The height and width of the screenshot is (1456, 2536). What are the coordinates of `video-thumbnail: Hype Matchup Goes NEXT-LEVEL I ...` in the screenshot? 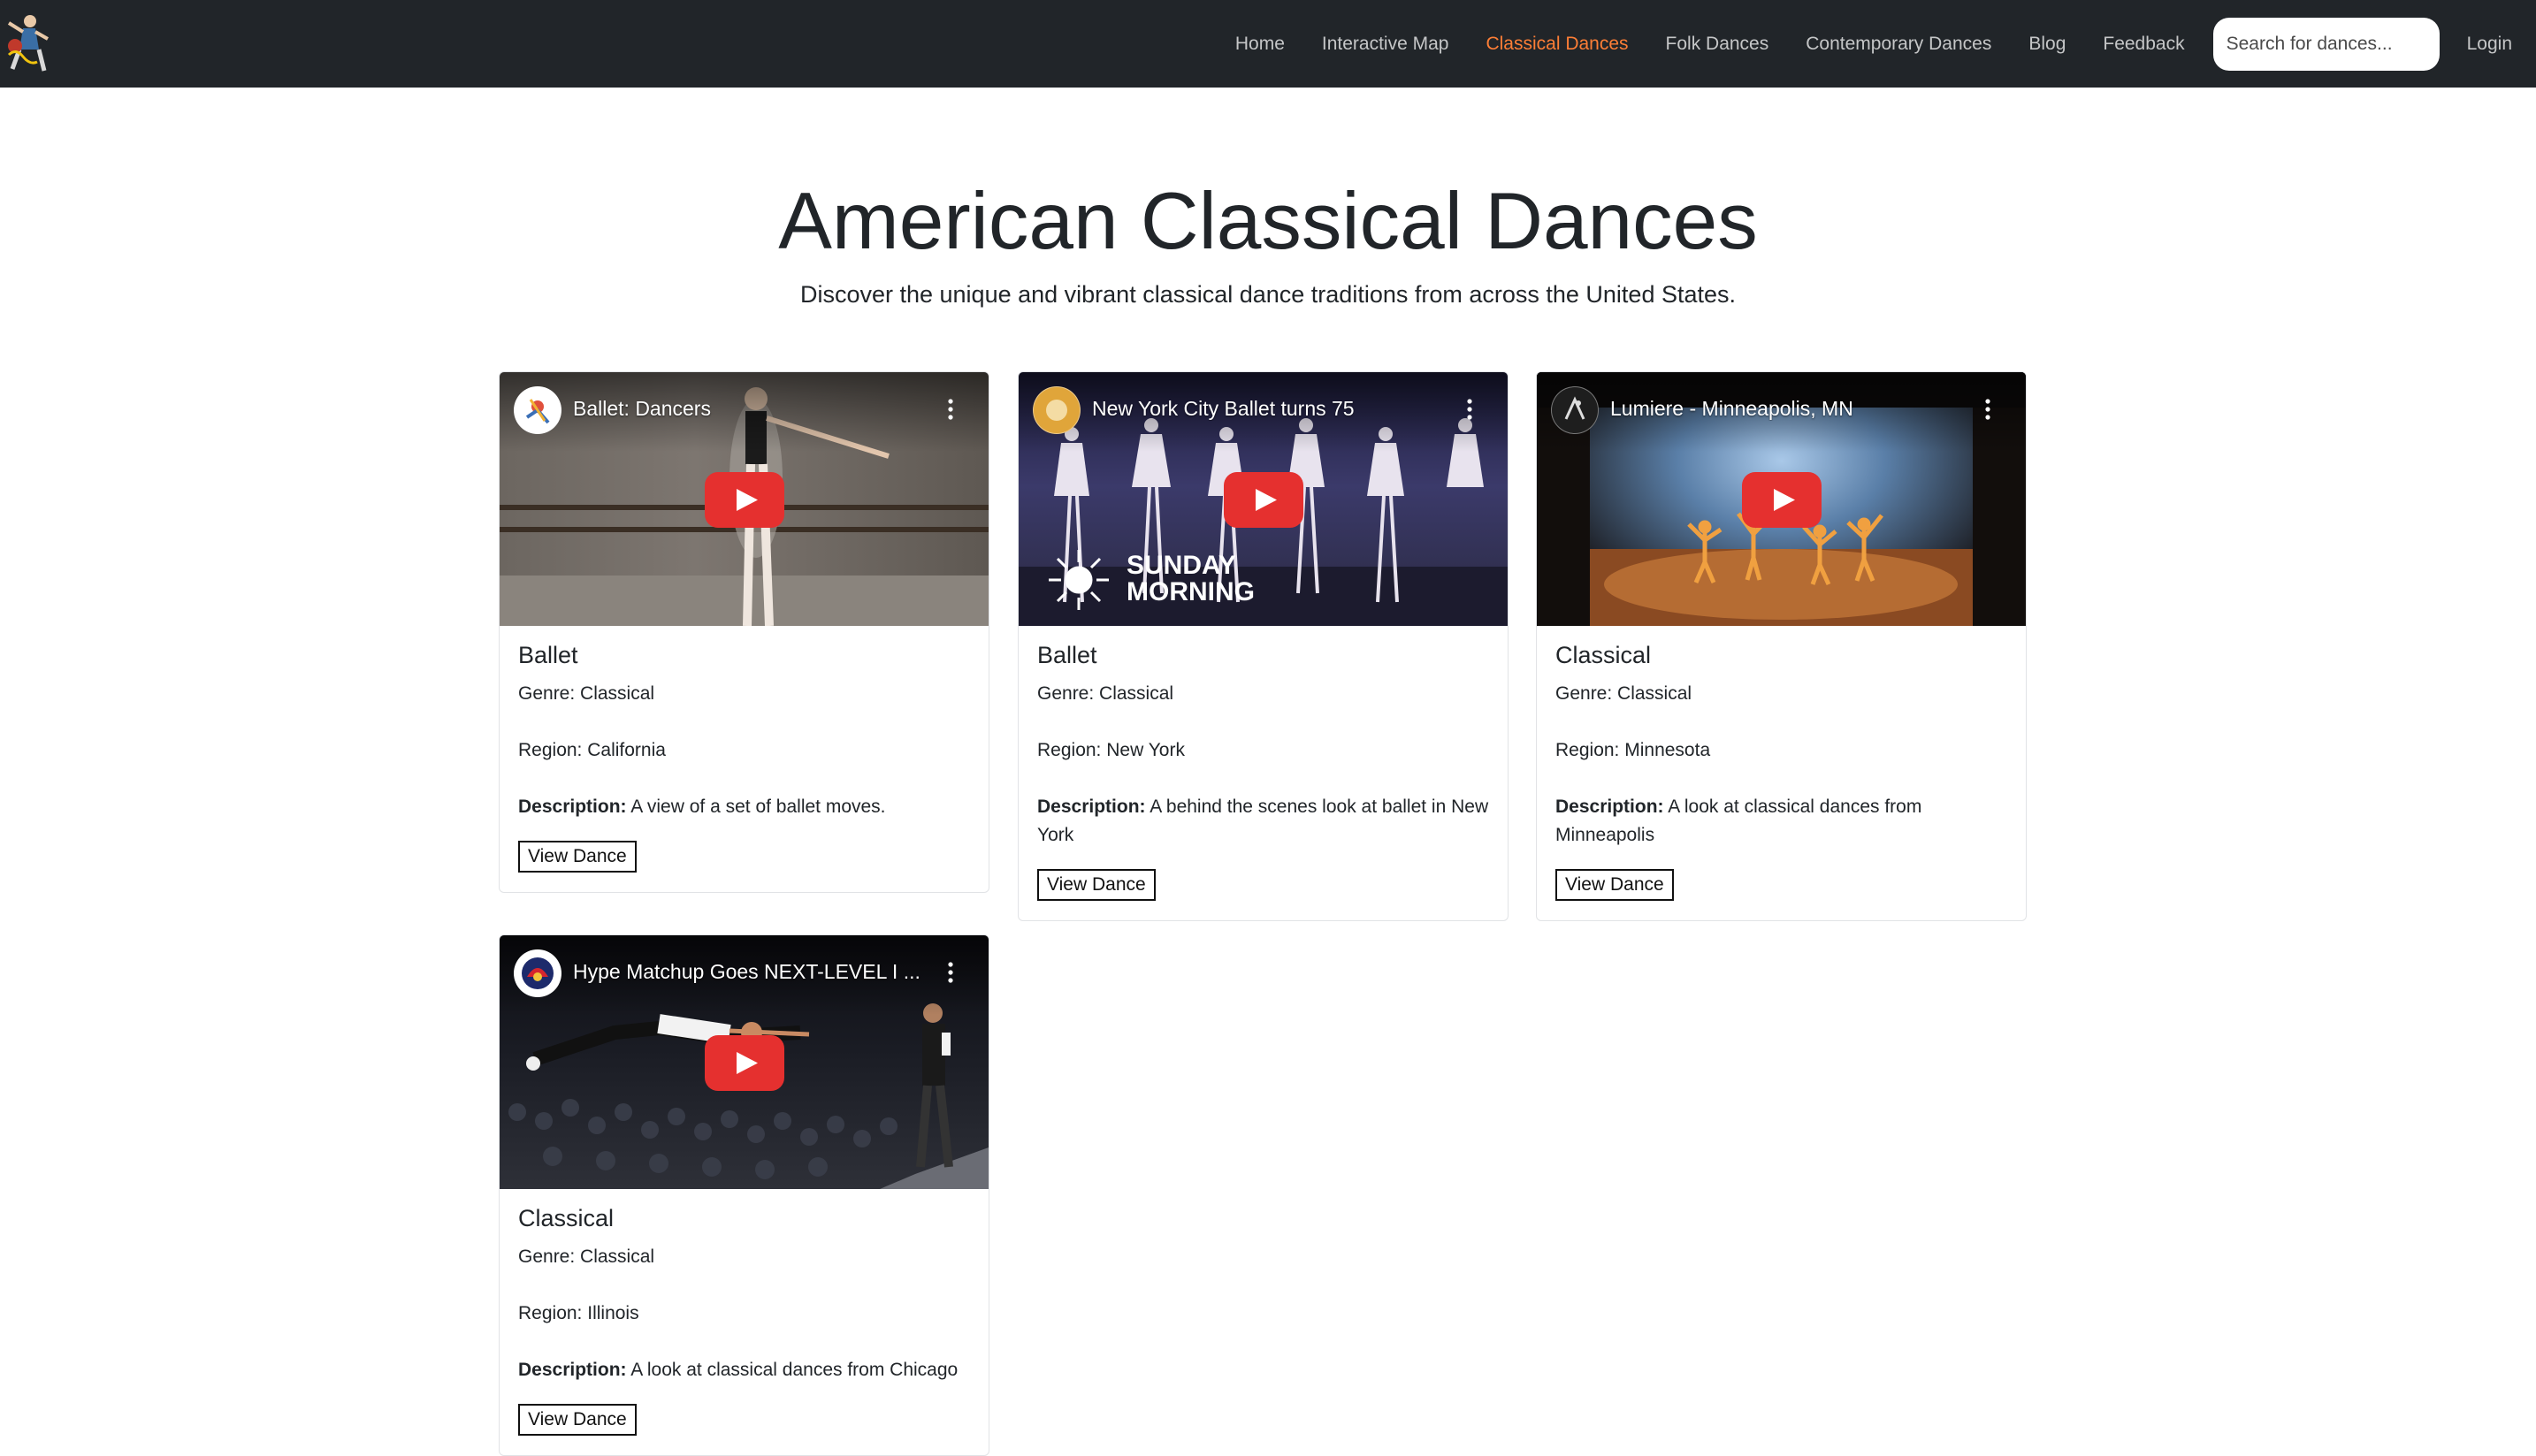 It's located at (744, 1062).